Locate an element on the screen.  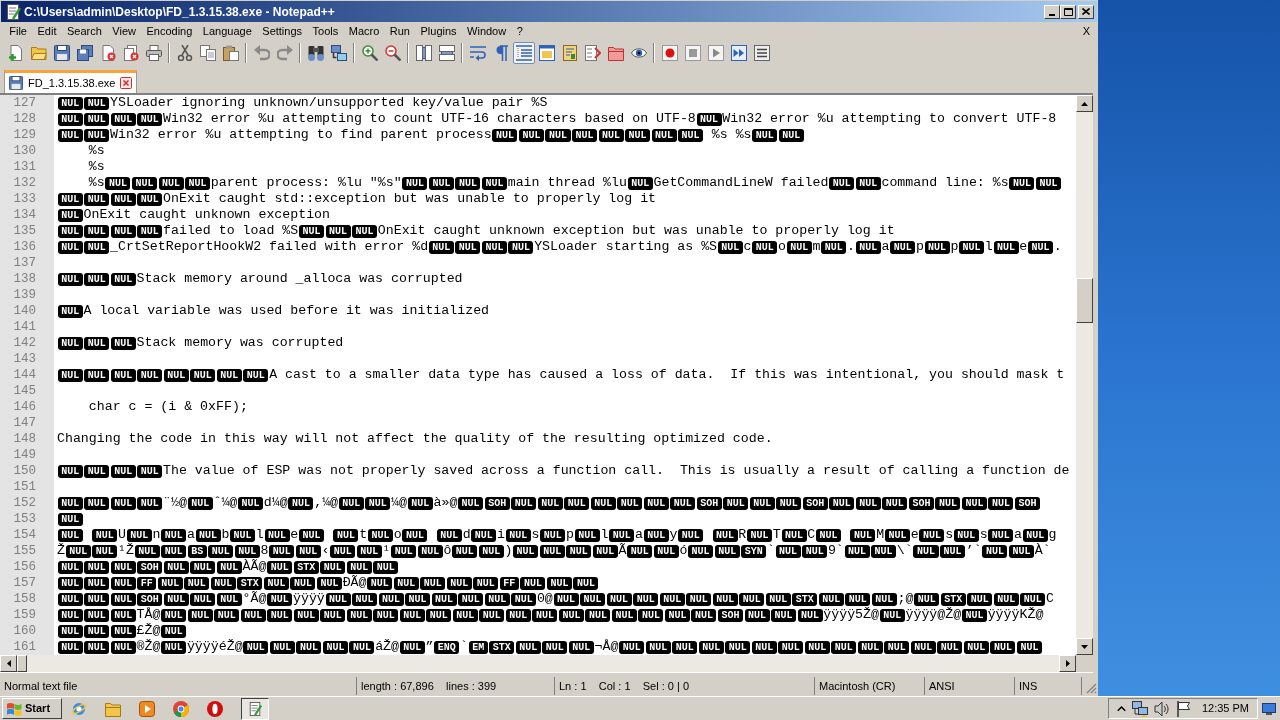
menu-item: View is located at coordinates (124, 31).